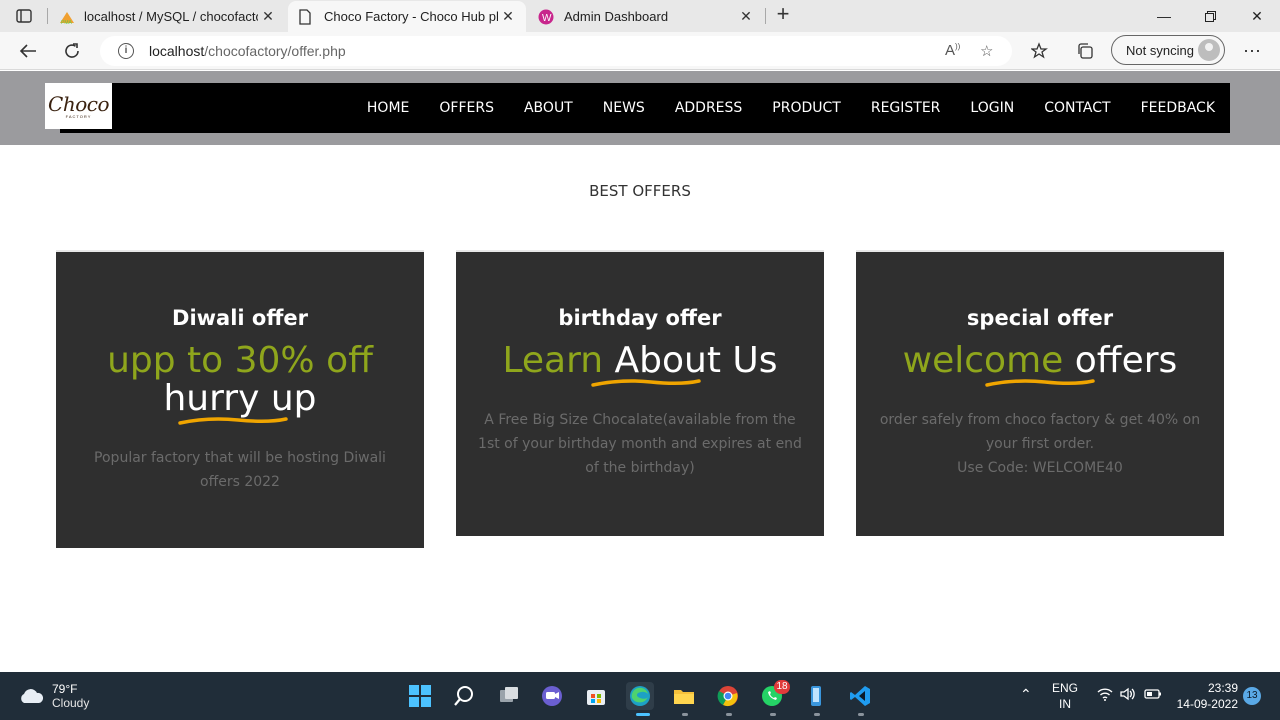 This screenshot has width=1280, height=720. What do you see at coordinates (1065, 688) in the screenshot?
I see `language-code: ENG` at bounding box center [1065, 688].